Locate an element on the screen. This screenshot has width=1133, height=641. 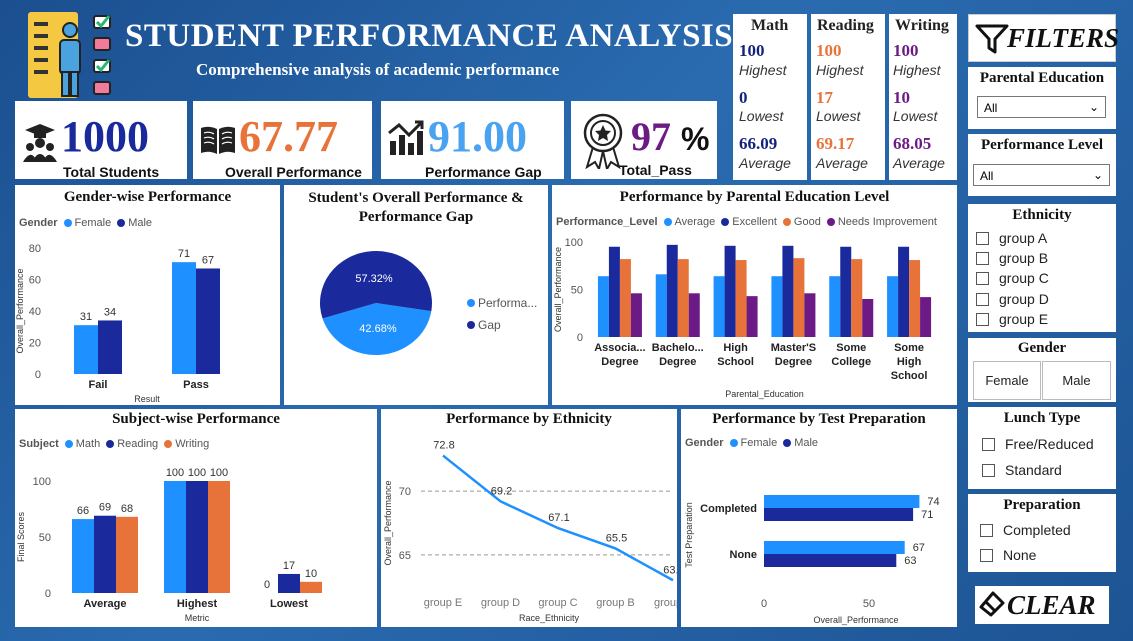
funnel-icon is located at coordinates (992, 39).